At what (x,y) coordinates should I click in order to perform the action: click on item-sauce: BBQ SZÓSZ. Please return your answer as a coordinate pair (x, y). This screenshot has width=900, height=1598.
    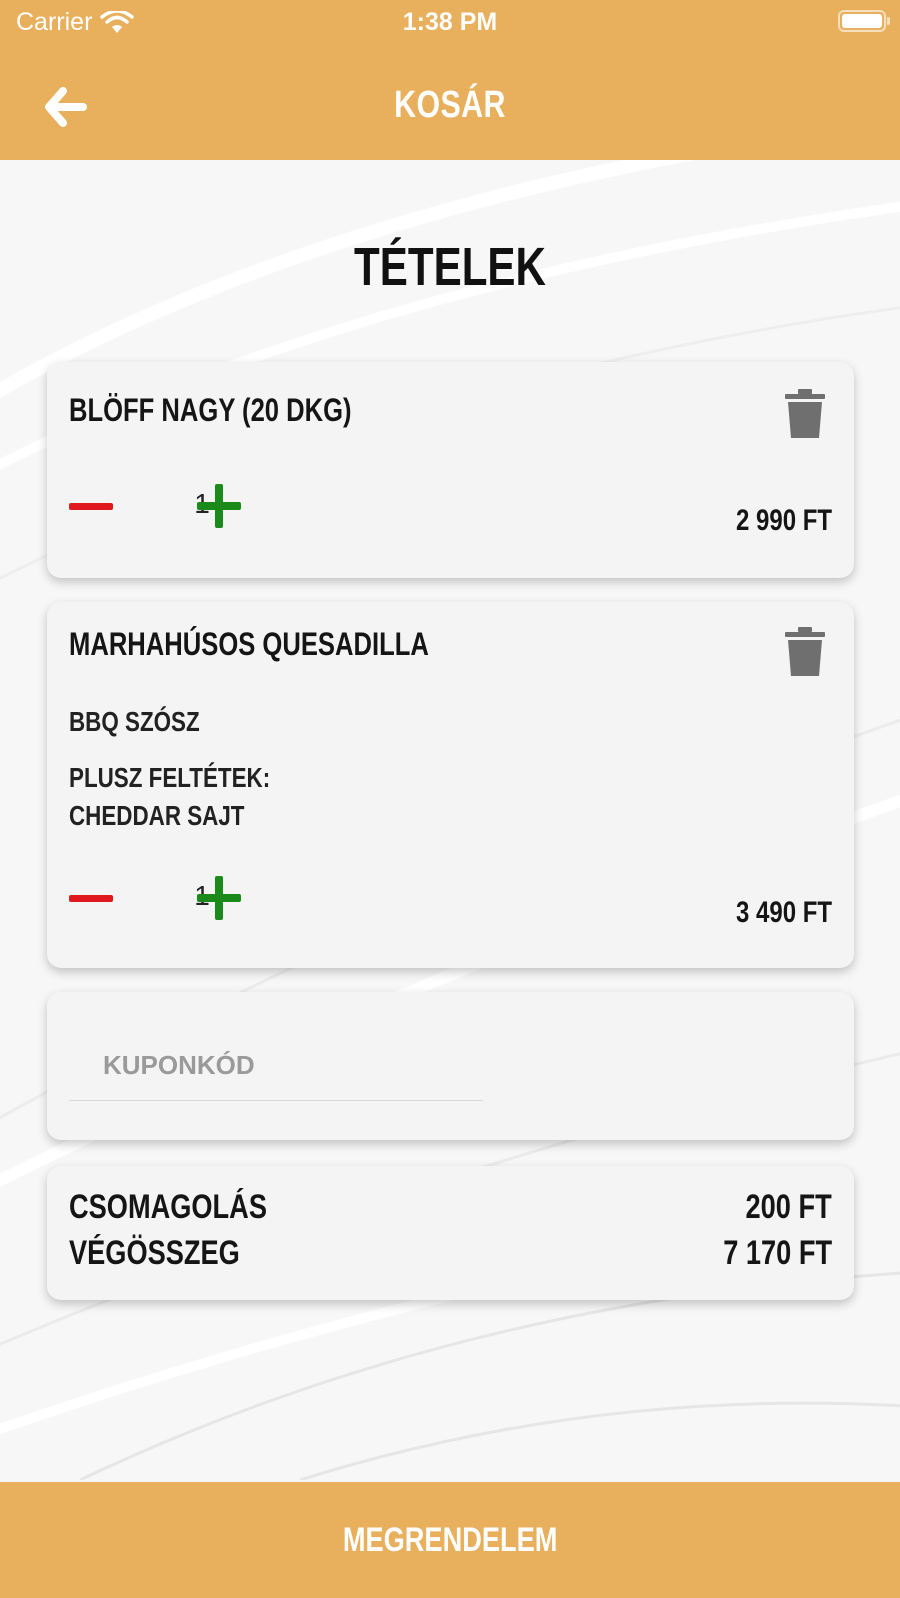
    Looking at the image, I should click on (134, 721).